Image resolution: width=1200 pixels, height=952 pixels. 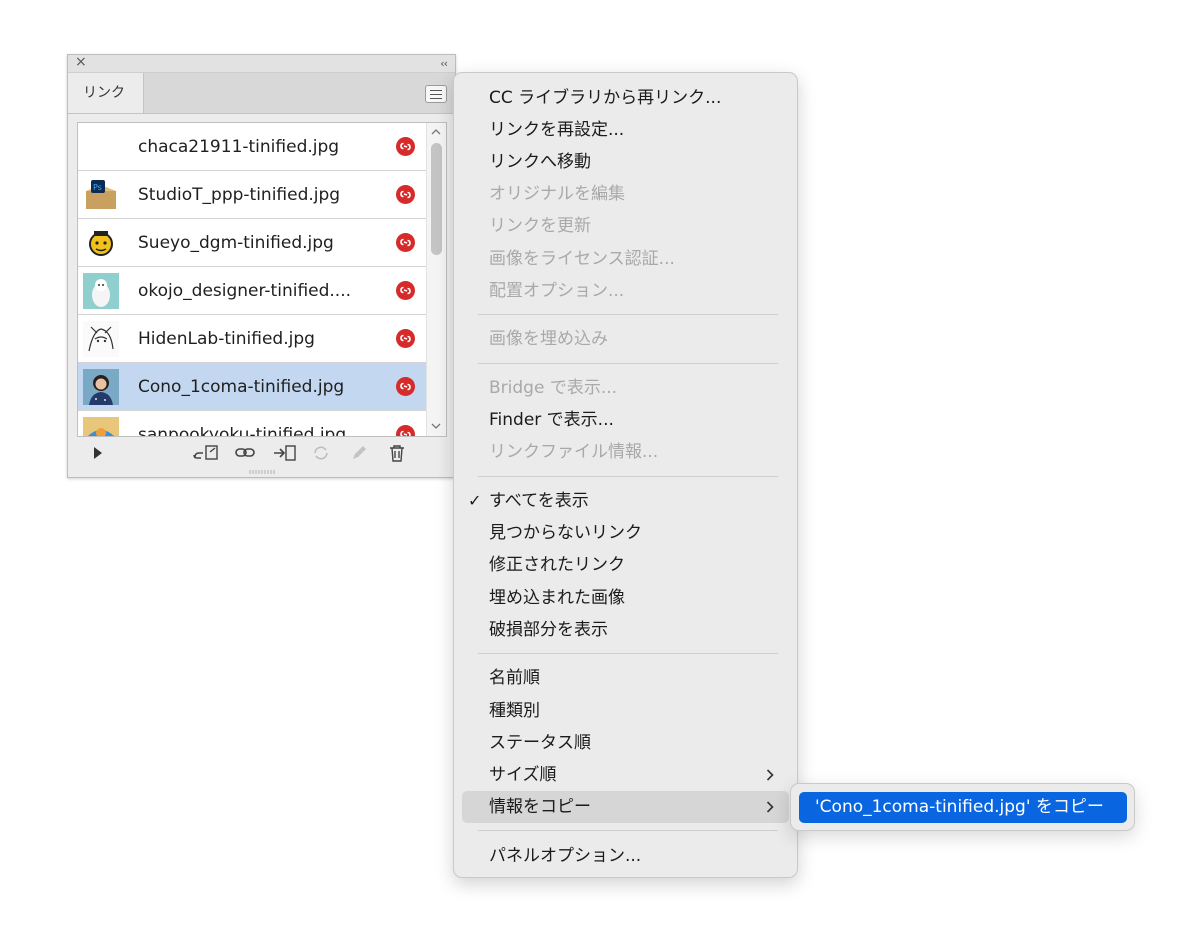 What do you see at coordinates (625, 533) in the screenshot?
I see `menu-item-missing-links: 見つからないリンク` at bounding box center [625, 533].